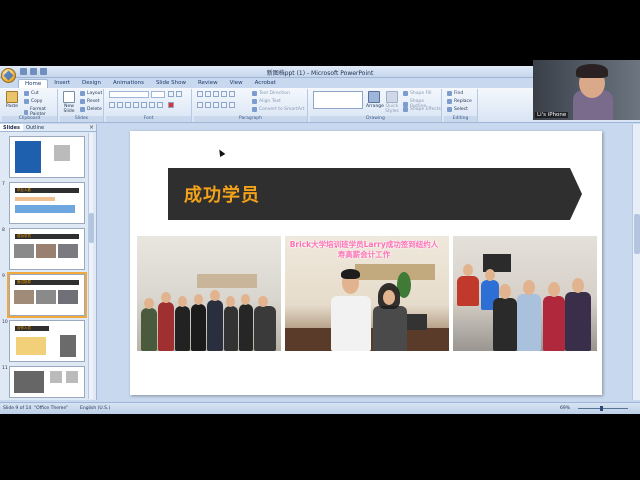 The image size is (640, 480). I want to click on slide-thumbnail-7: 7 毕业人数, so click(45, 204).